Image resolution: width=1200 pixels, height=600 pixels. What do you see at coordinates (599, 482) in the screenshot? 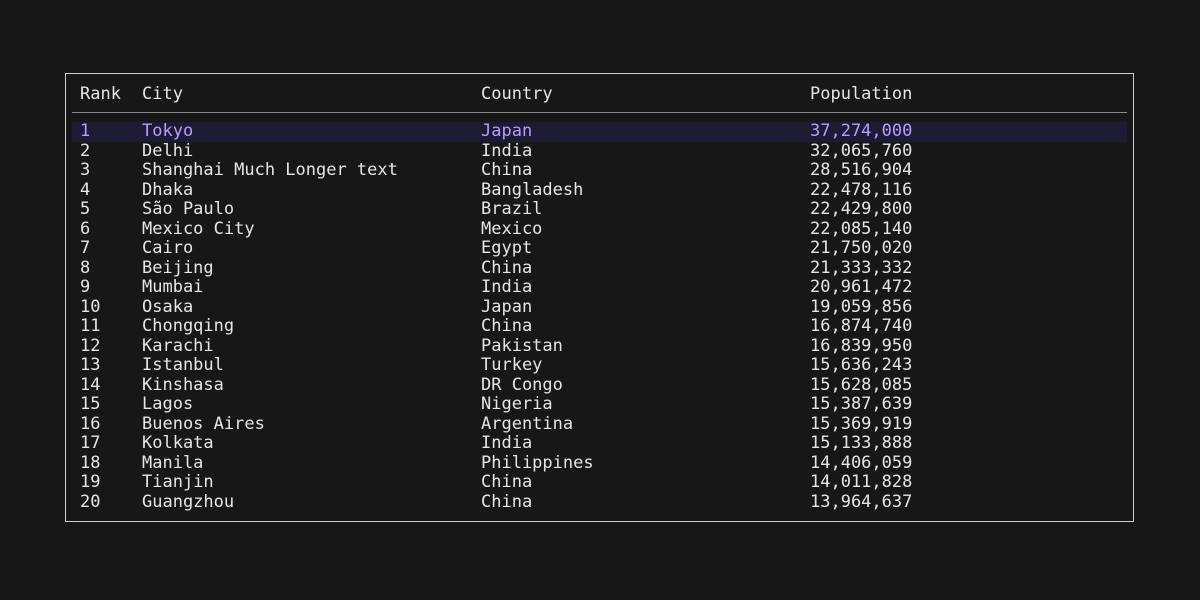
I see `table-row: 19 Tianjin China 14,011,828` at bounding box center [599, 482].